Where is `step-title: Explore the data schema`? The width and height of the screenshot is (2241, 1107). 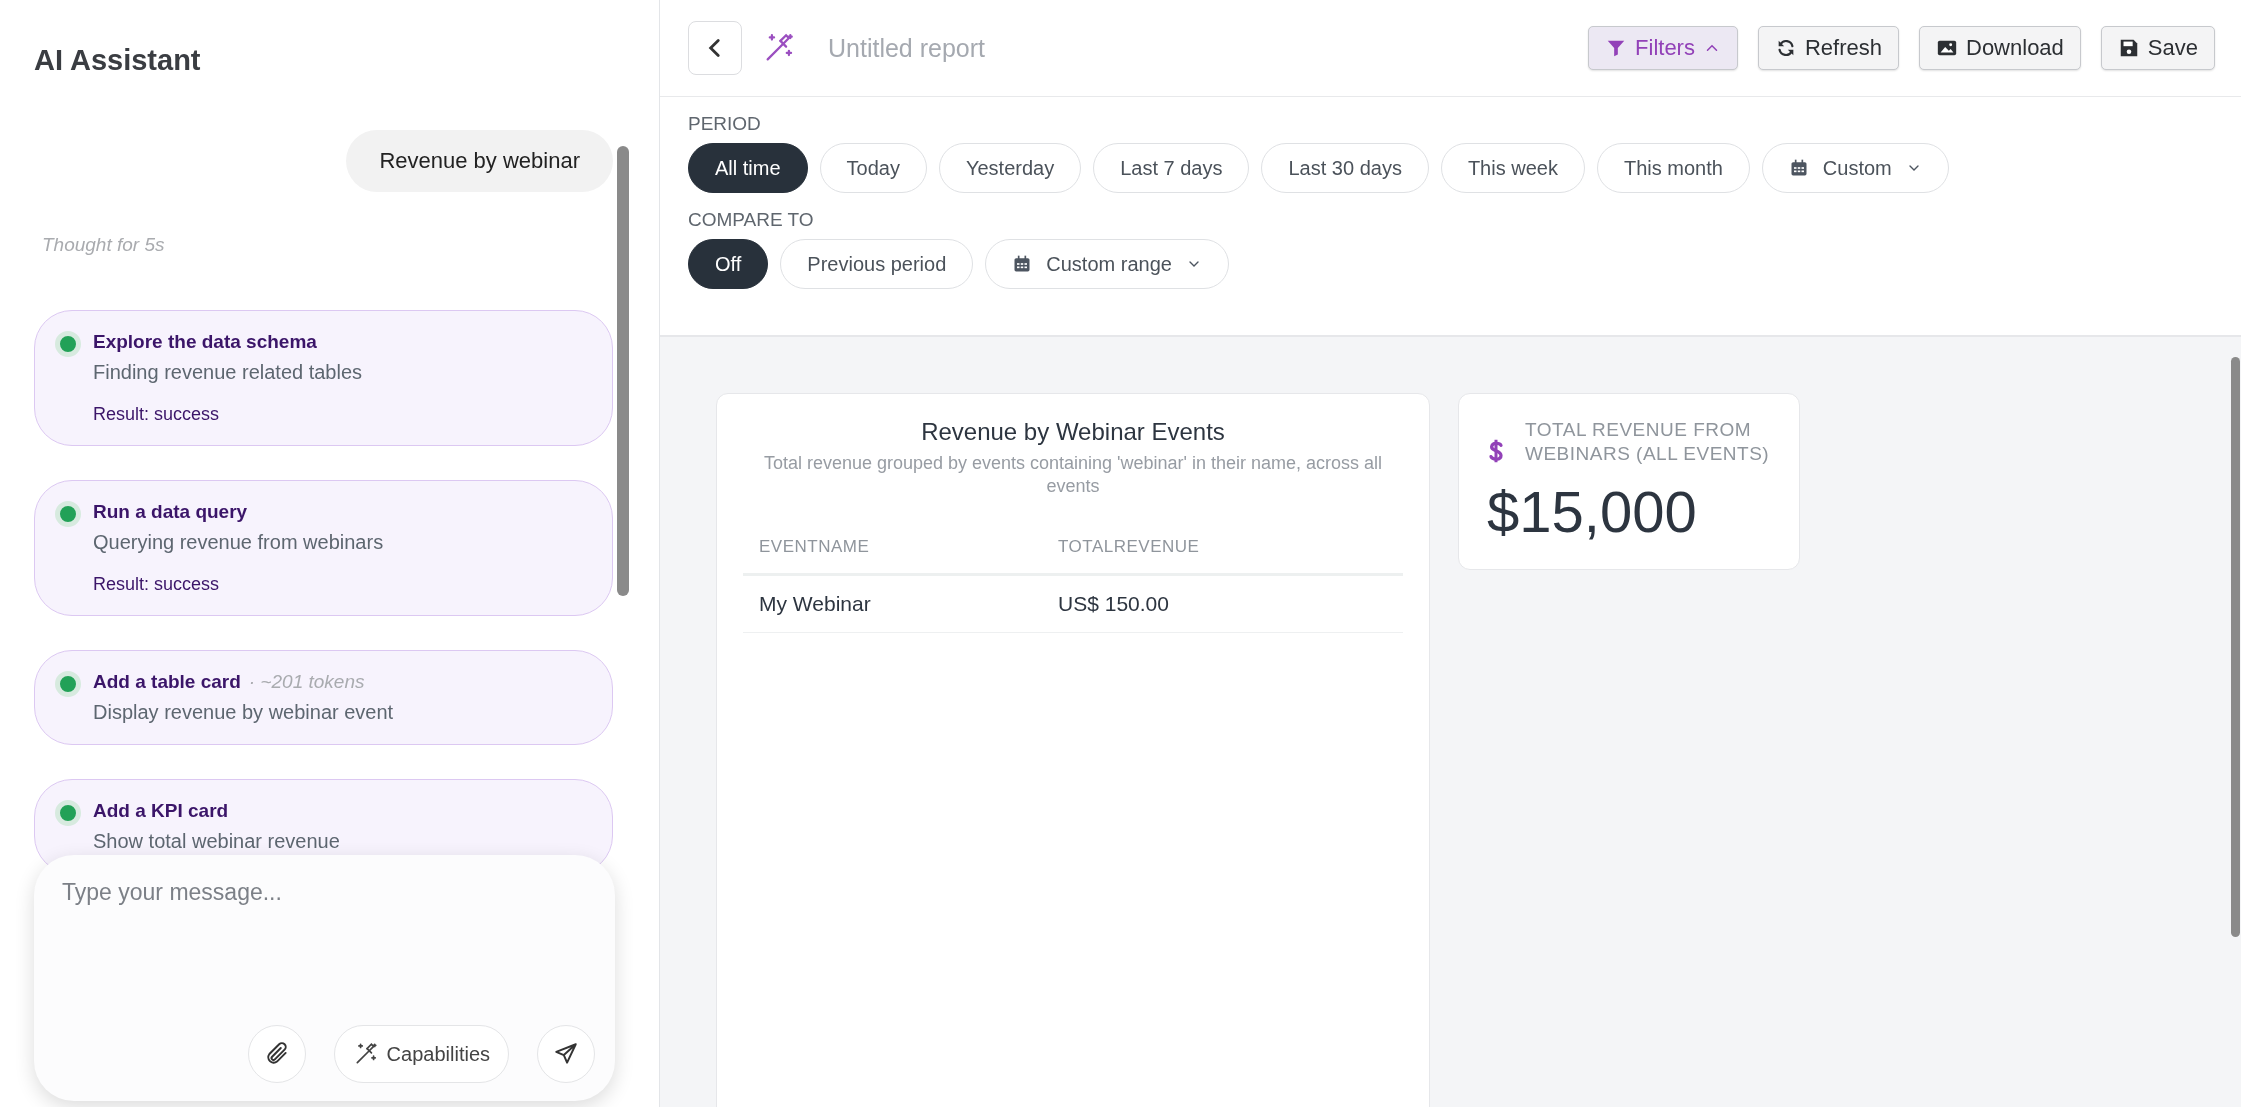
step-title: Explore the data schema is located at coordinates (205, 342).